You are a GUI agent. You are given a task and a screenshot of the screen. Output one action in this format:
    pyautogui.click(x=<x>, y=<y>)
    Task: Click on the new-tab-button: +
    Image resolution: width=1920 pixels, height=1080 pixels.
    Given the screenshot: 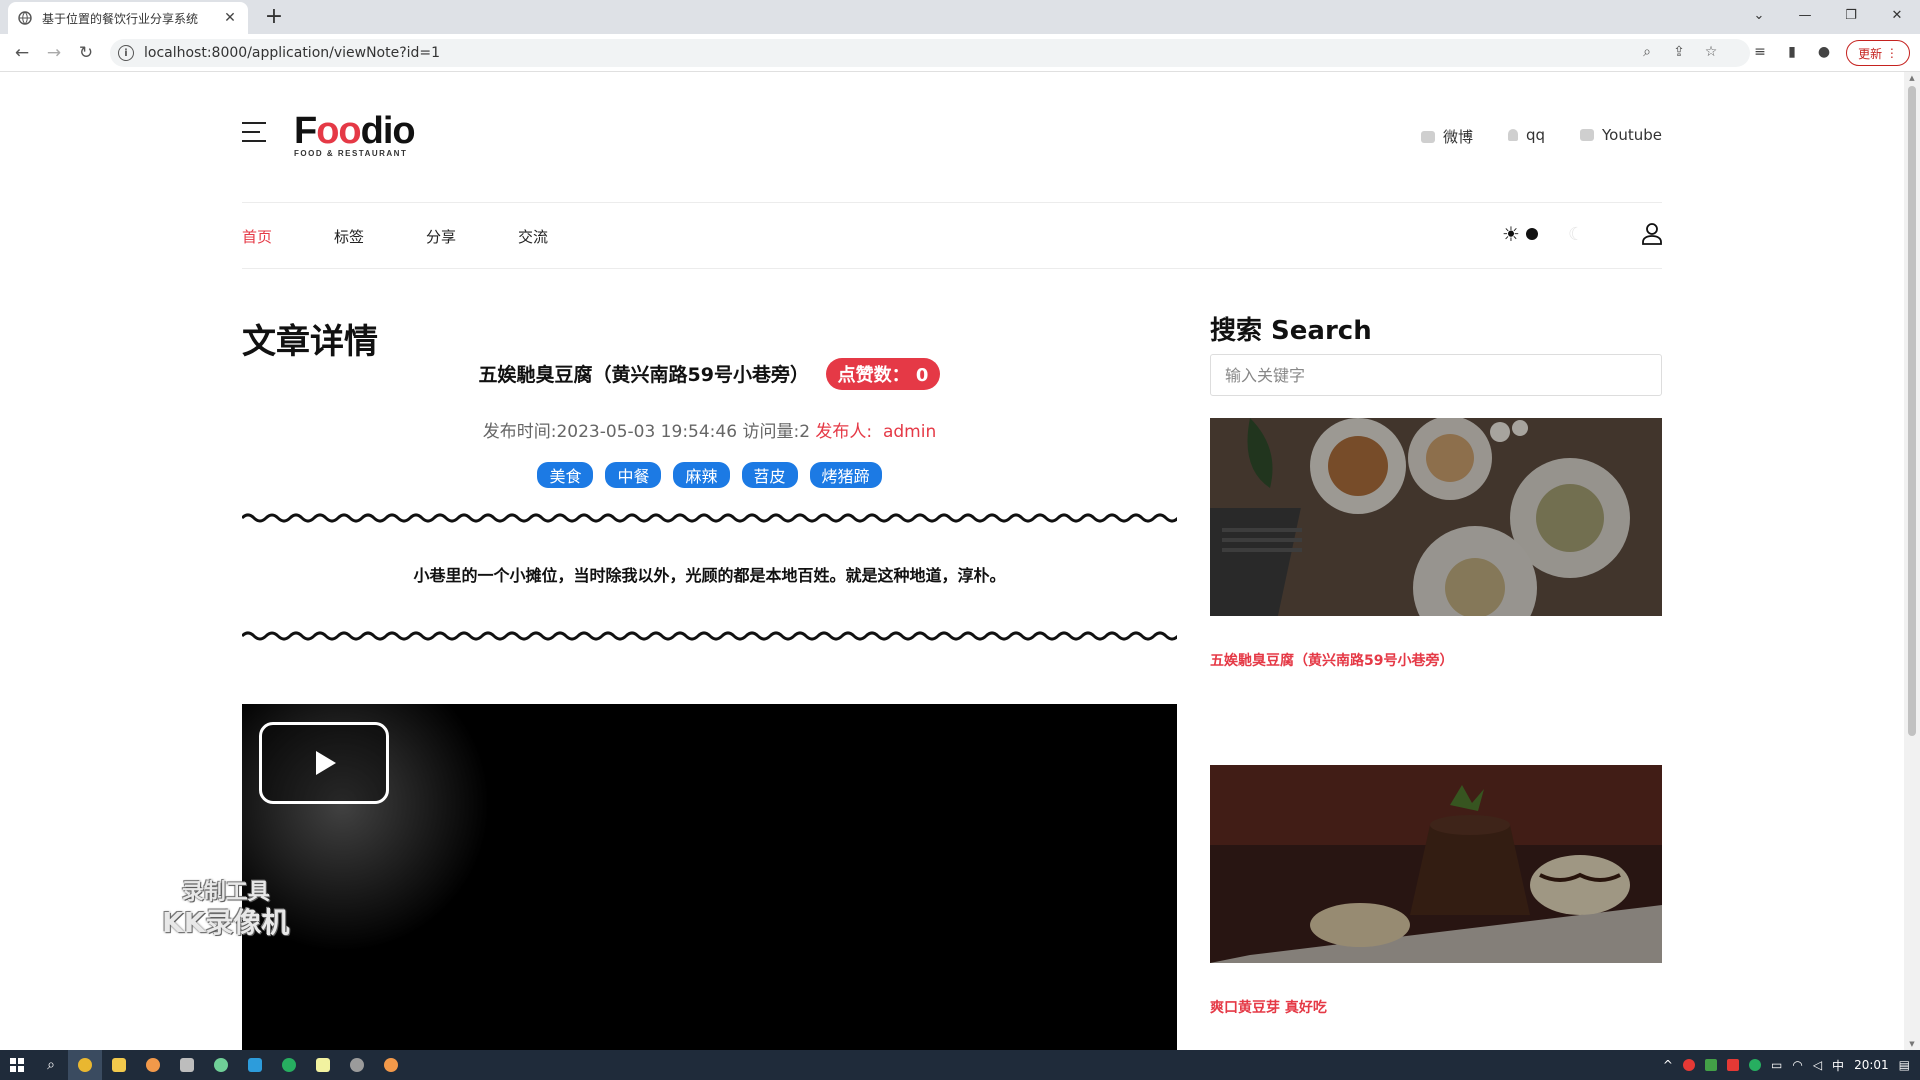 What is the action you would take?
    pyautogui.click(x=274, y=16)
    